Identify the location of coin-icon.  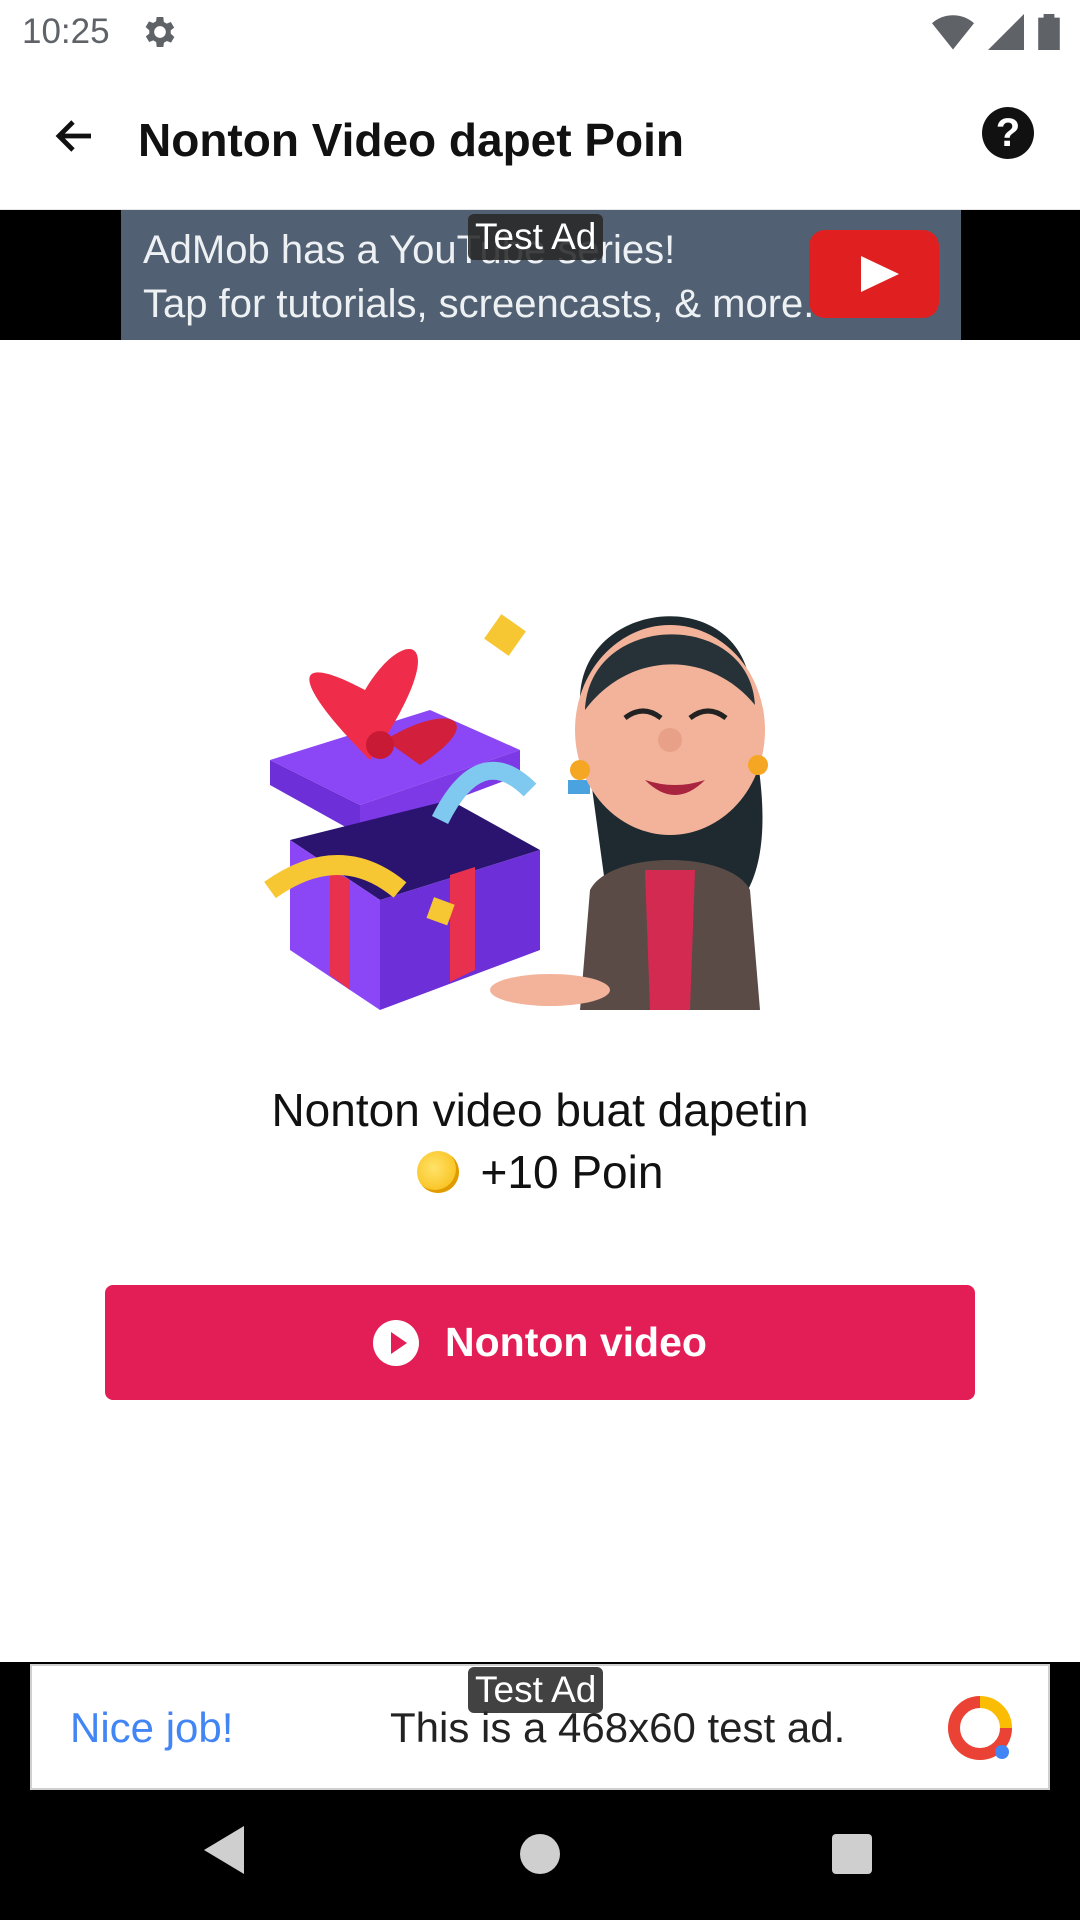
(437, 1172).